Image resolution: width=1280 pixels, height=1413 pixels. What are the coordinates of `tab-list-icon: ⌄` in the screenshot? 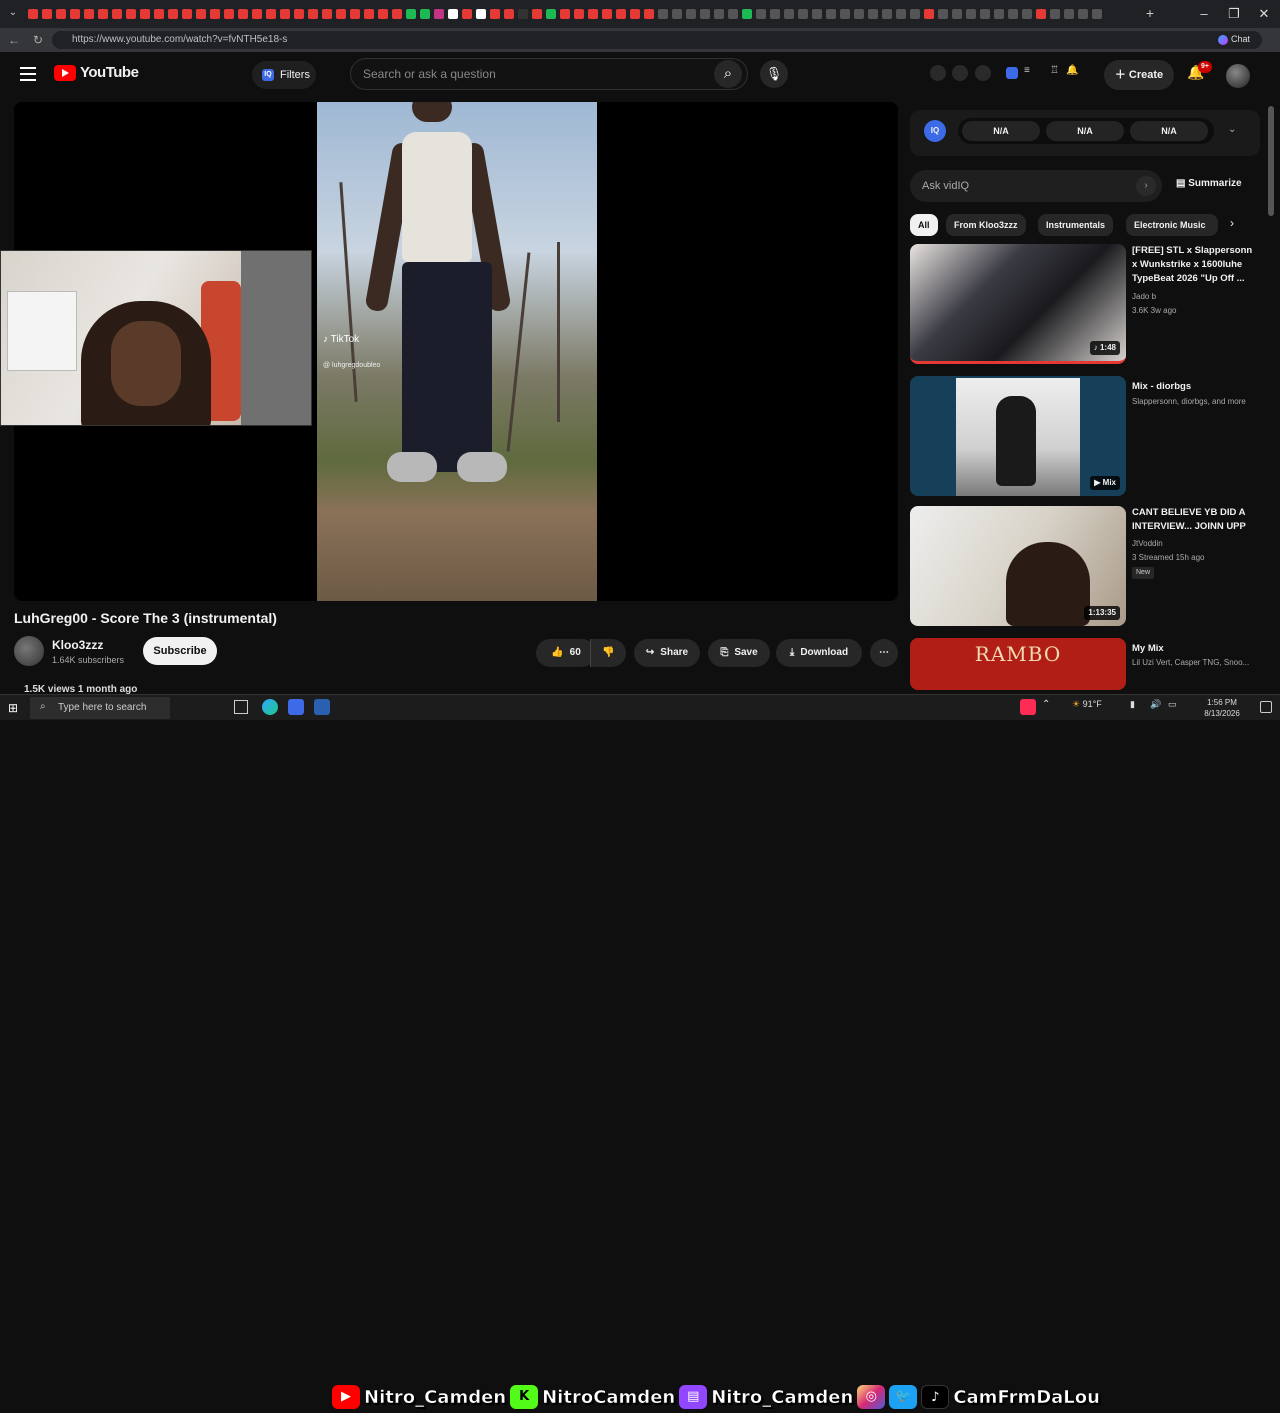 It's located at (13, 13).